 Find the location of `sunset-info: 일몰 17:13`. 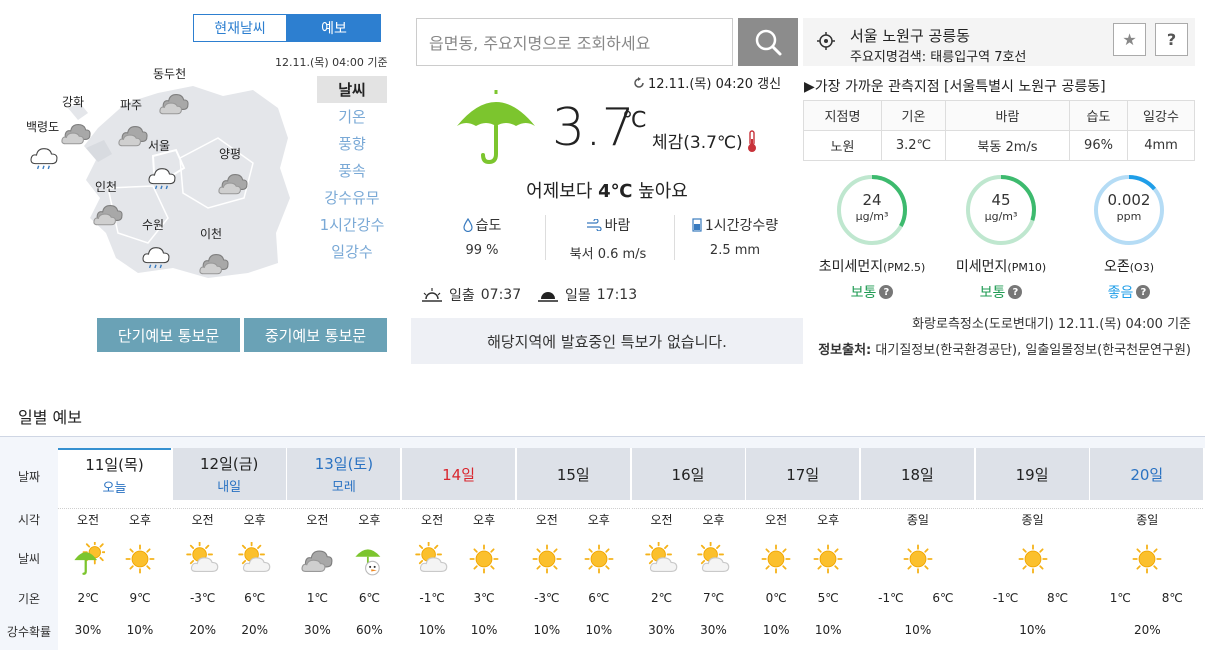

sunset-info: 일몰 17:13 is located at coordinates (587, 295).